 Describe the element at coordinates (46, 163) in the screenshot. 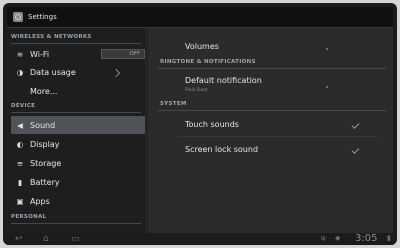

I see `sidebar-item-label: Storage` at that location.